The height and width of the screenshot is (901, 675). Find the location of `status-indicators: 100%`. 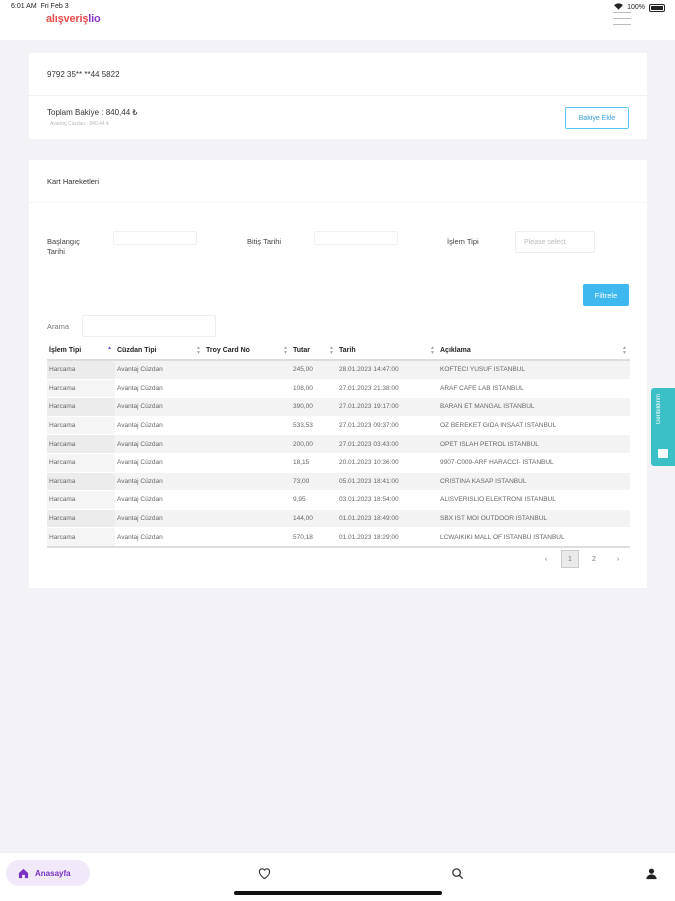

status-indicators: 100% is located at coordinates (639, 7).